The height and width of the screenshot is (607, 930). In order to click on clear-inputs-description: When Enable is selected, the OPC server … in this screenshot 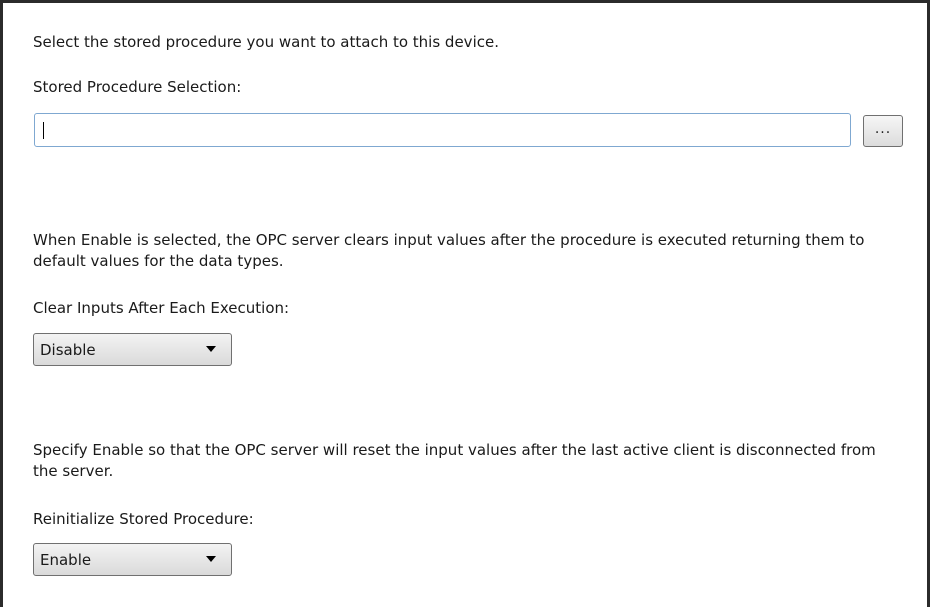, I will do `click(449, 250)`.